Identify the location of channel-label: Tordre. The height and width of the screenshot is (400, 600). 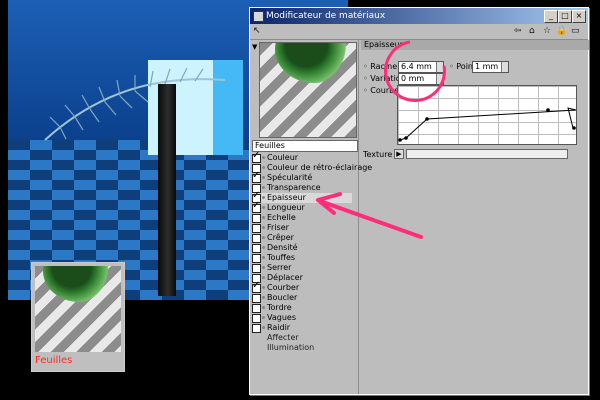
(279, 307).